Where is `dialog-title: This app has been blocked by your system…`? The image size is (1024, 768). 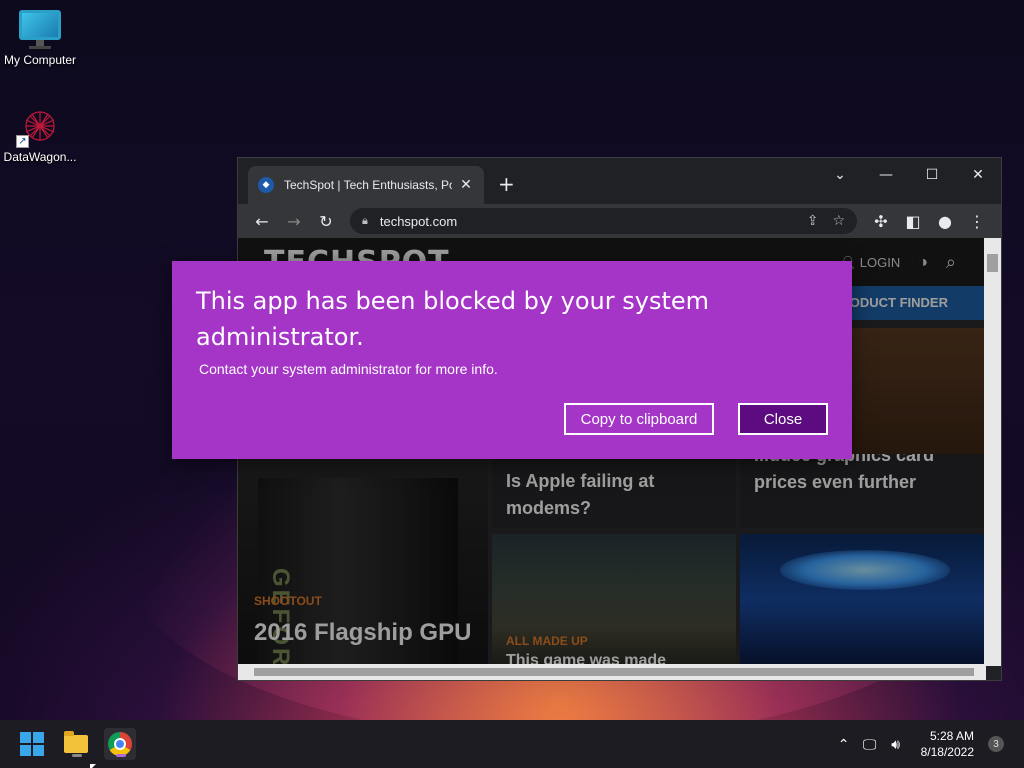 dialog-title: This app has been blocked by your system… is located at coordinates (453, 319).